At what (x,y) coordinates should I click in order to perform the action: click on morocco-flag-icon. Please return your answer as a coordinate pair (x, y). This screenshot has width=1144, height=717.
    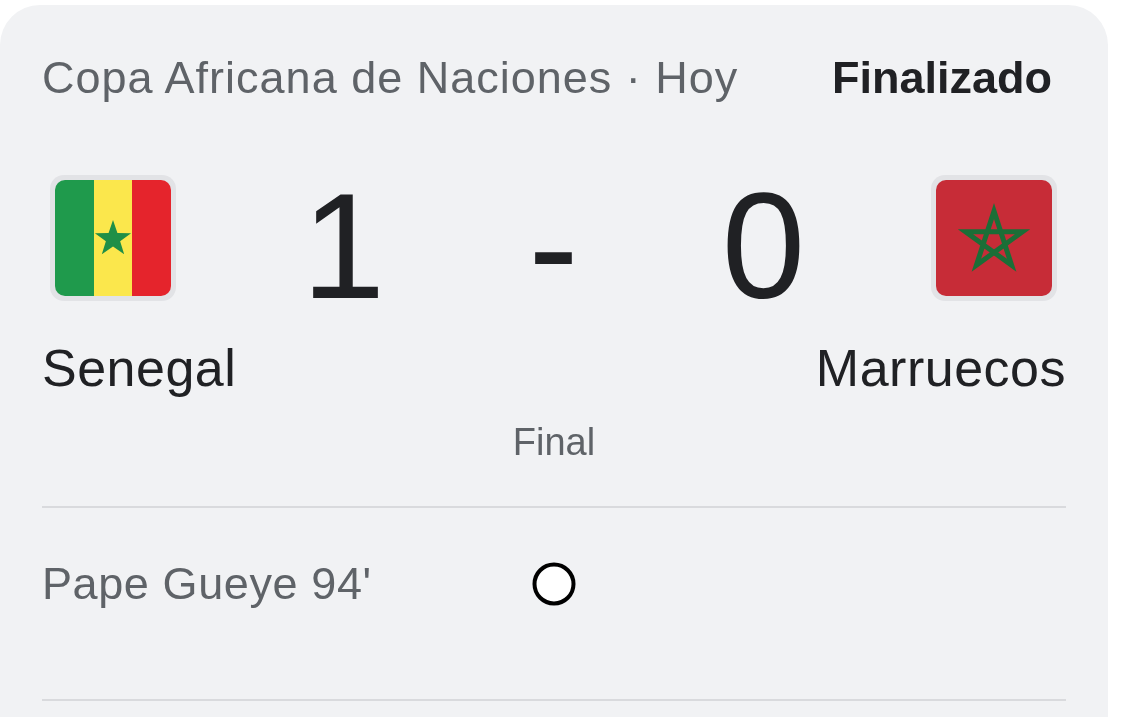
    Looking at the image, I should click on (994, 238).